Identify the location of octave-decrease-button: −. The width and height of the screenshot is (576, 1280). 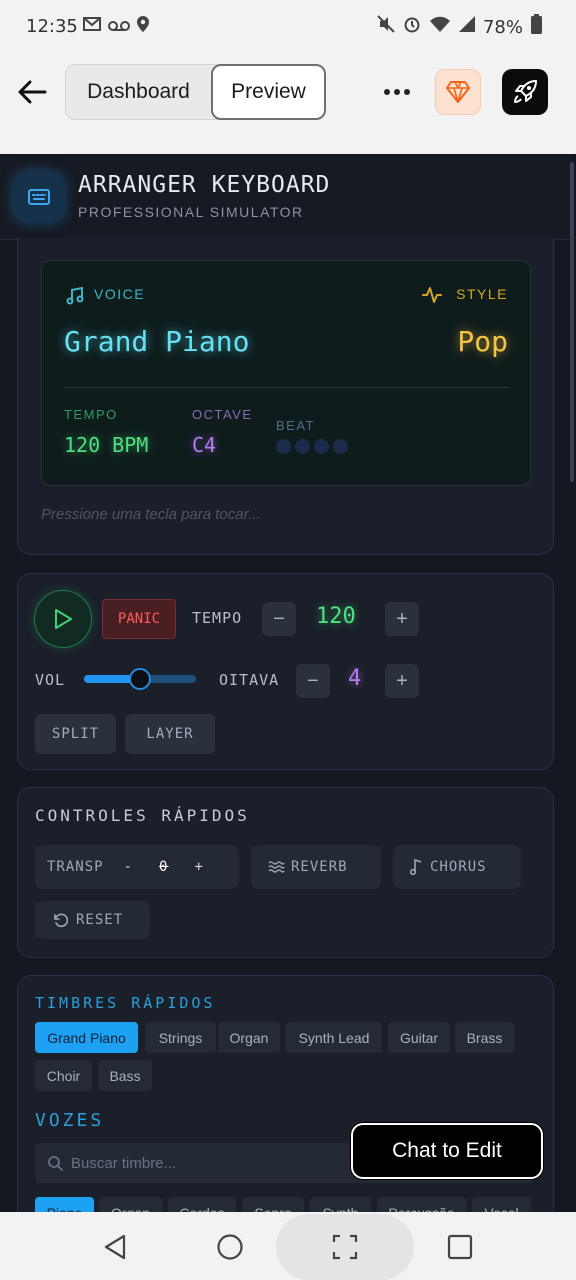
(313, 681).